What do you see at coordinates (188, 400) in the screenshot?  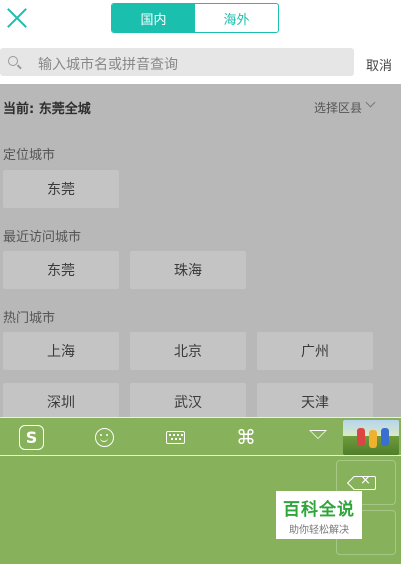 I see `city-button-hot: 武汉` at bounding box center [188, 400].